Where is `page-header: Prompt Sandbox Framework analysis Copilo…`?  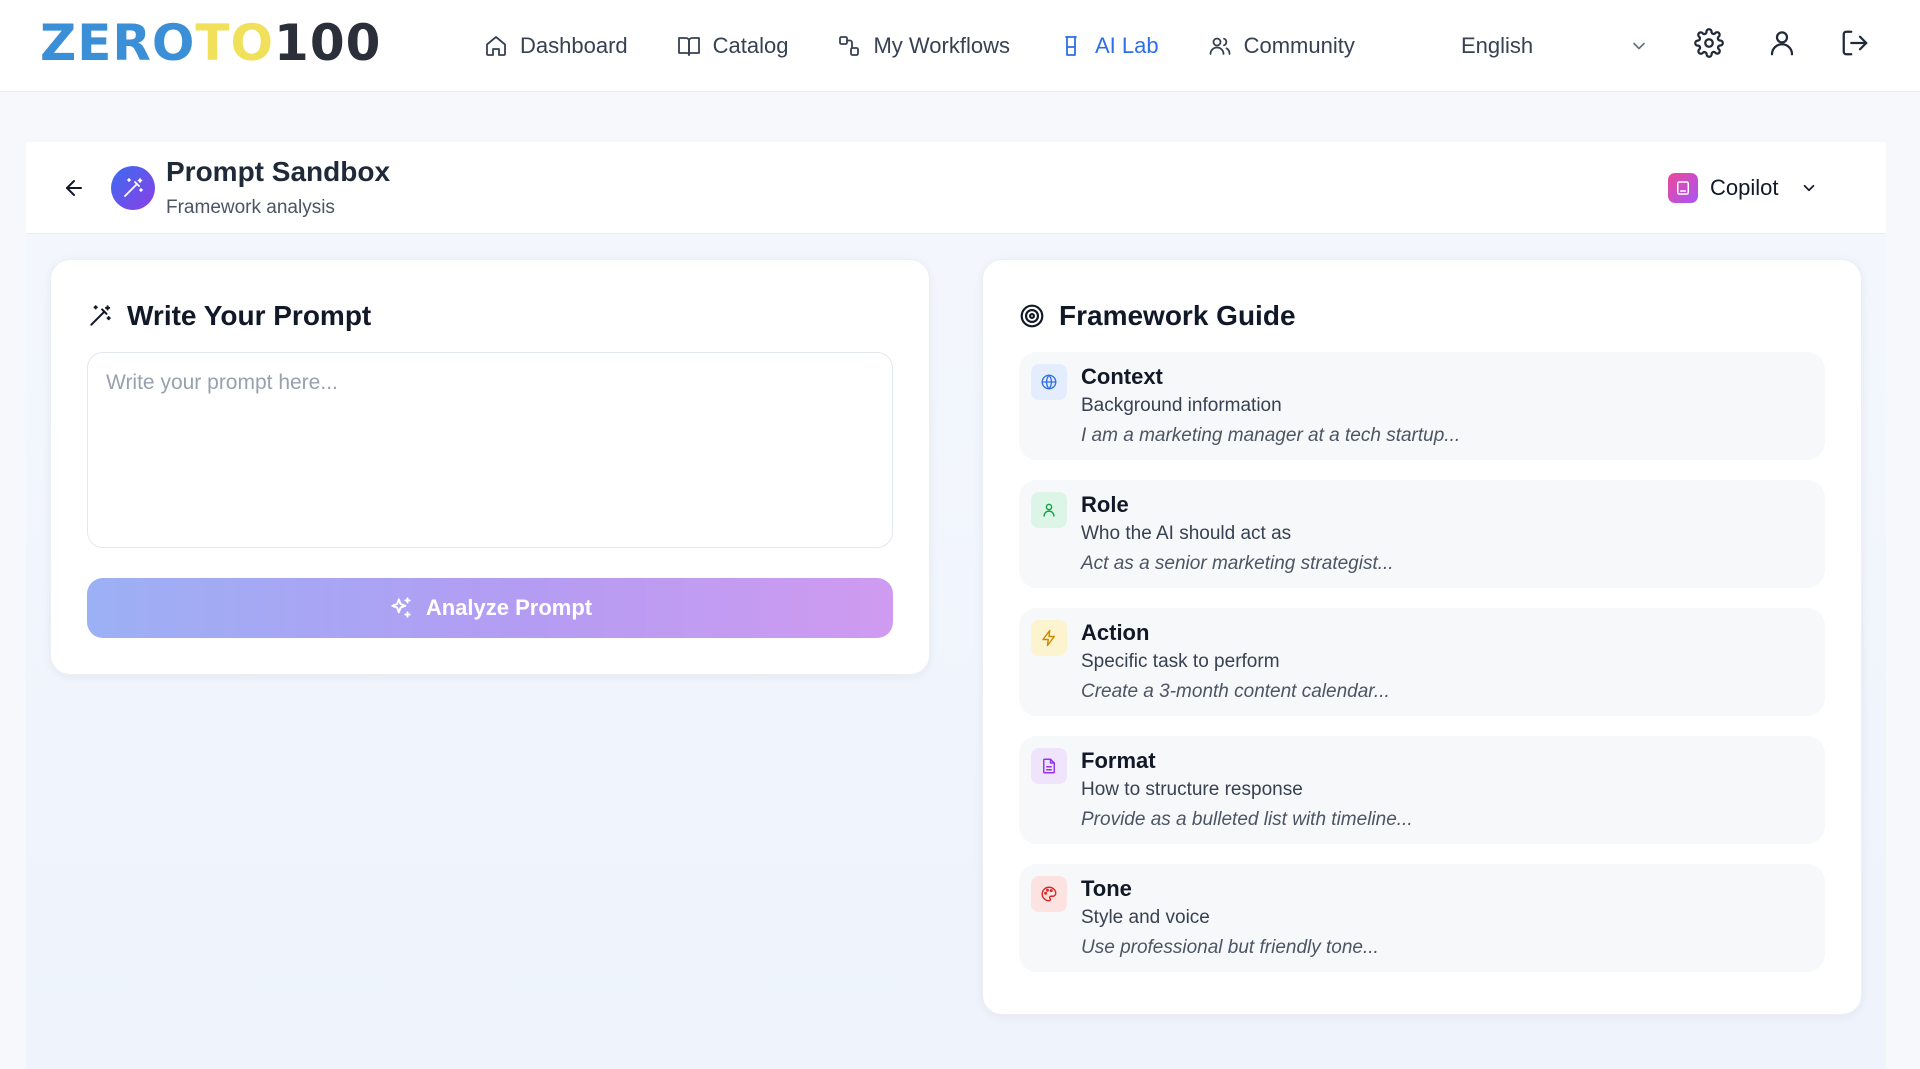
page-header: Prompt Sandbox Framework analysis Copilo… is located at coordinates (956, 188).